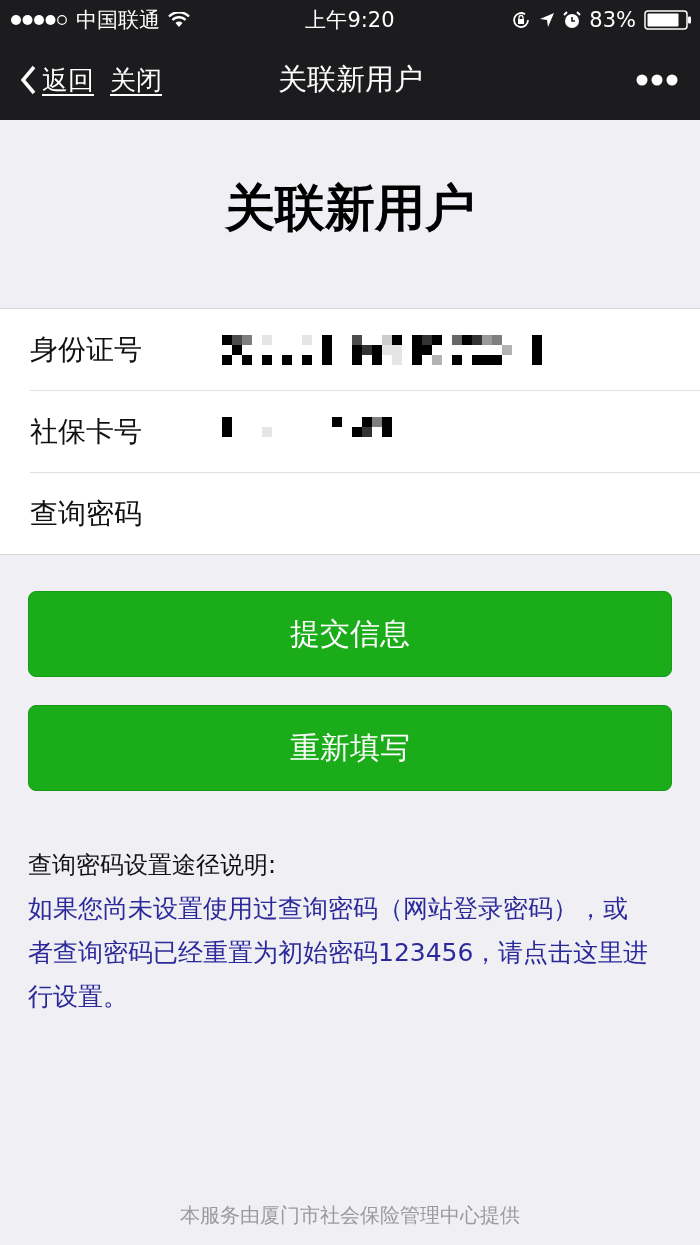 The height and width of the screenshot is (1245, 700). I want to click on page-title: 关联新用户, so click(350, 79).